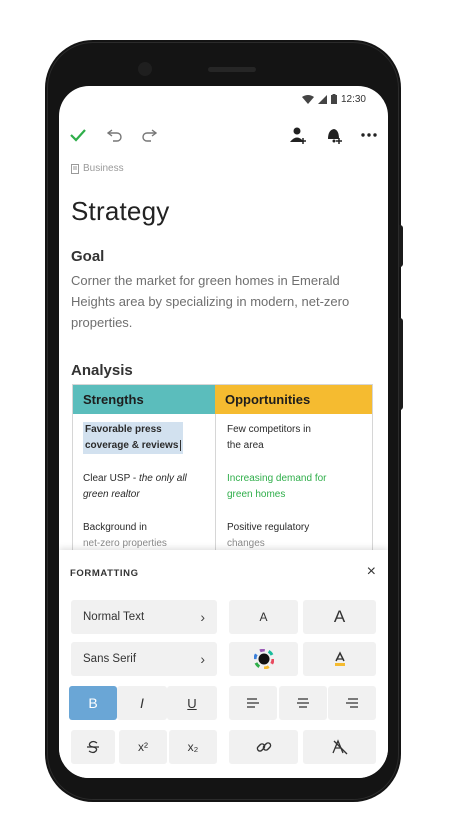 Image resolution: width=452 pixels, height=830 pixels. I want to click on align-left-button, so click(253, 703).